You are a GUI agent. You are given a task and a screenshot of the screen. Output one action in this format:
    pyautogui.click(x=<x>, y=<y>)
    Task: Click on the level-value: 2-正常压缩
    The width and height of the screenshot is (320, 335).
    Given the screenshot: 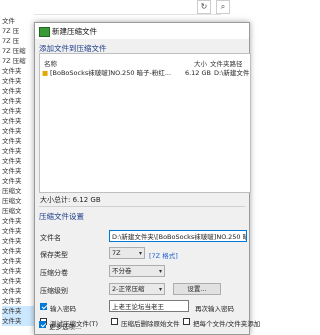 What is the action you would take?
    pyautogui.click(x=128, y=289)
    